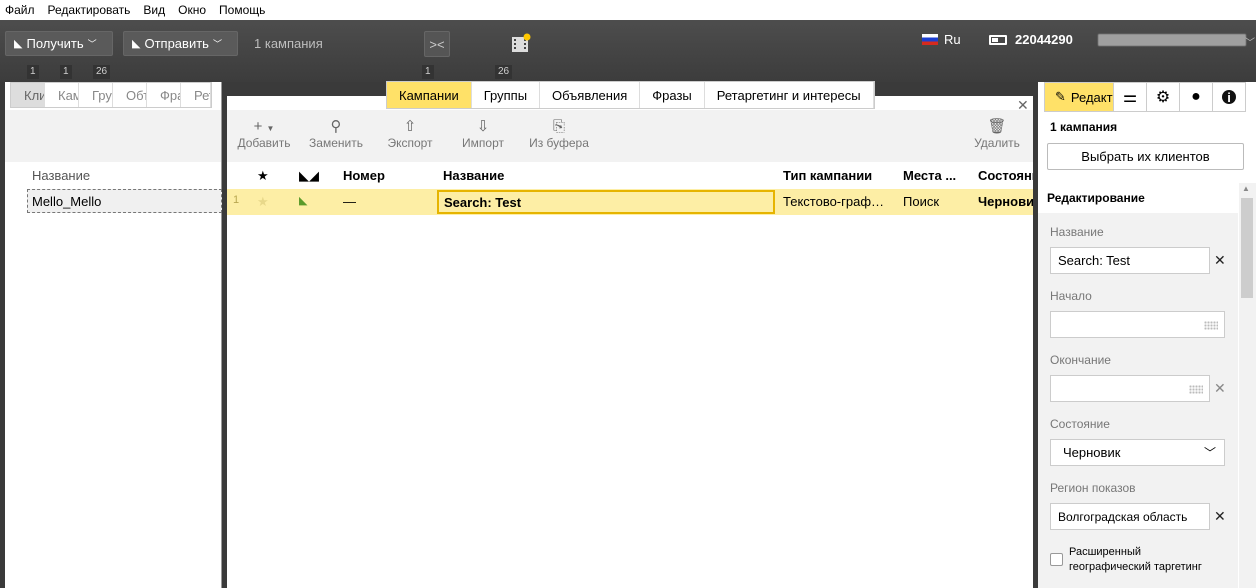 This screenshot has width=1256, height=588. Describe the element at coordinates (1145, 156) in the screenshot. I see `choose-clients-button: Выбрать их клиентов` at that location.